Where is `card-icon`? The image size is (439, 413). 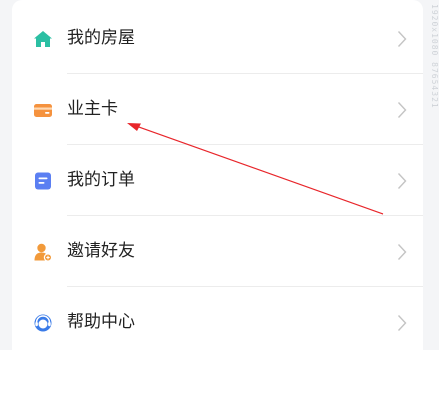 card-icon is located at coordinates (43, 110).